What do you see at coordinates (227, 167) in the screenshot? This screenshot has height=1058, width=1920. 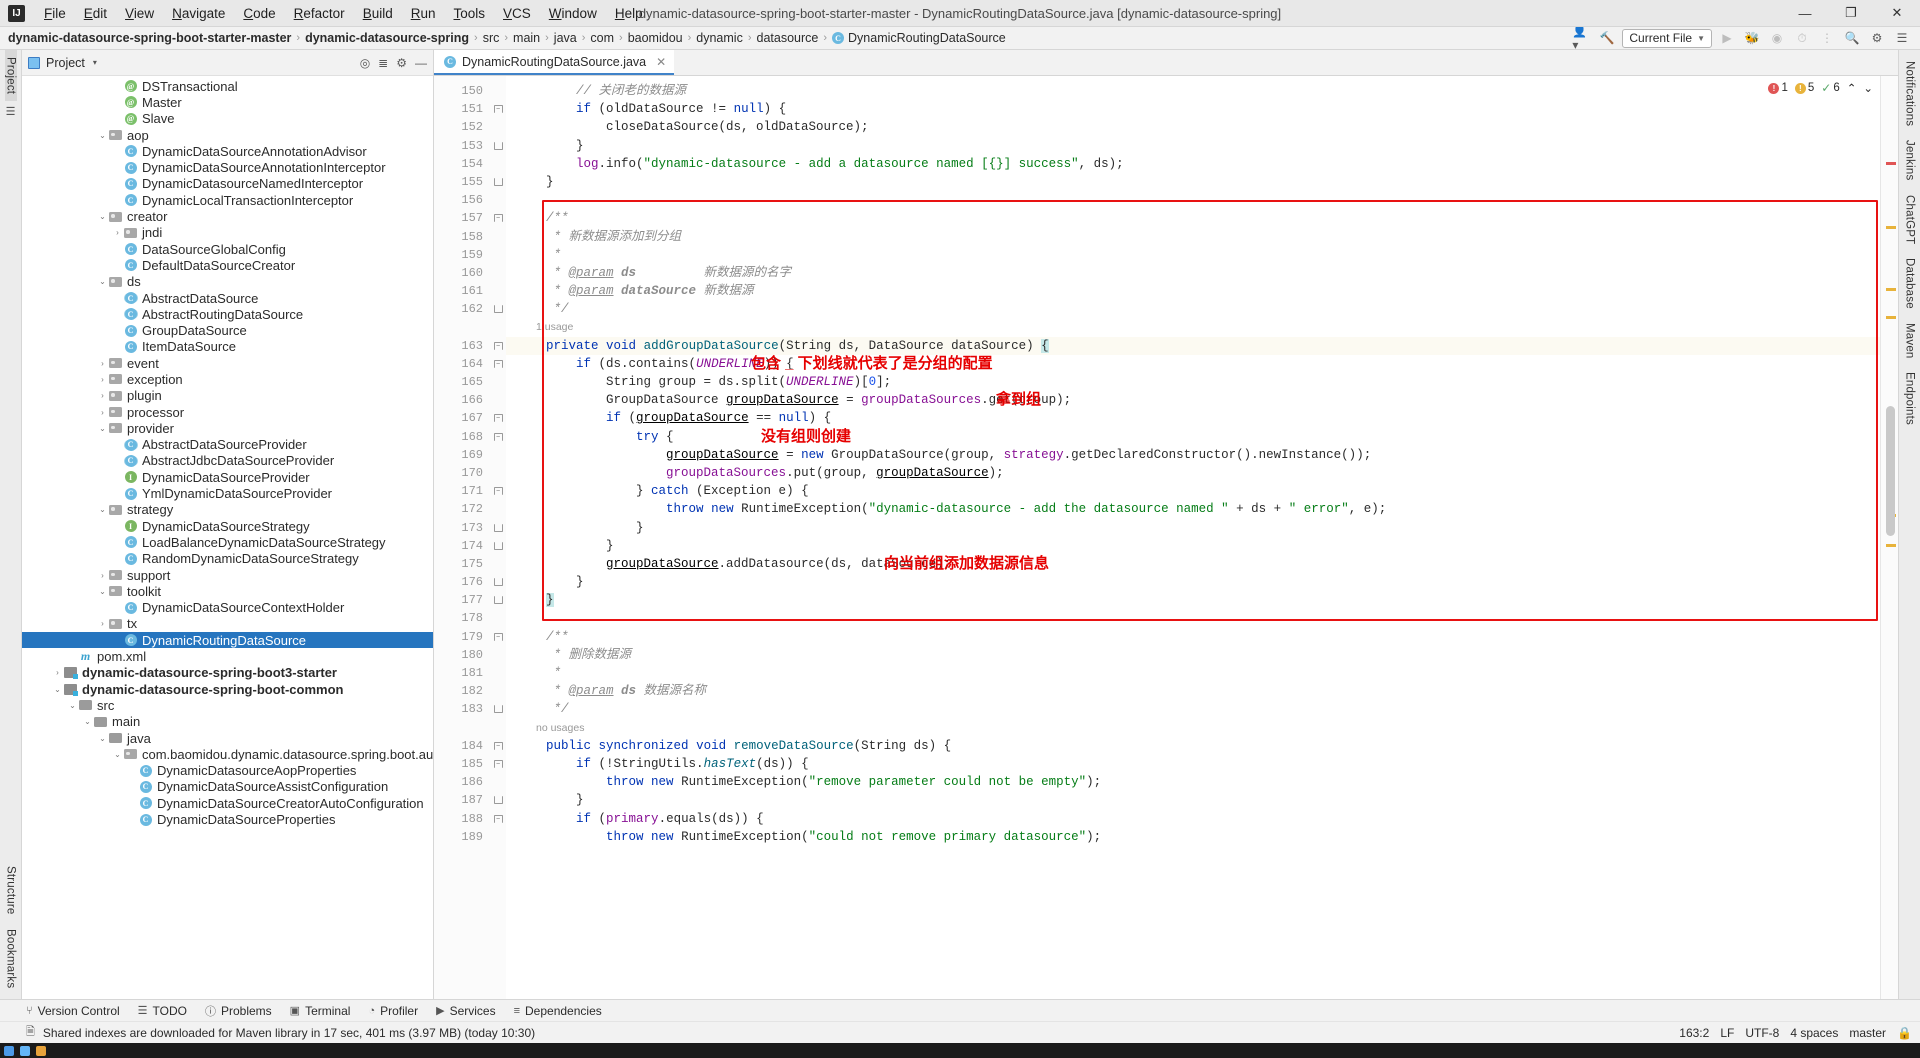 I see `tree-item: C DynamicDataSourceAnnotationInterceptor` at bounding box center [227, 167].